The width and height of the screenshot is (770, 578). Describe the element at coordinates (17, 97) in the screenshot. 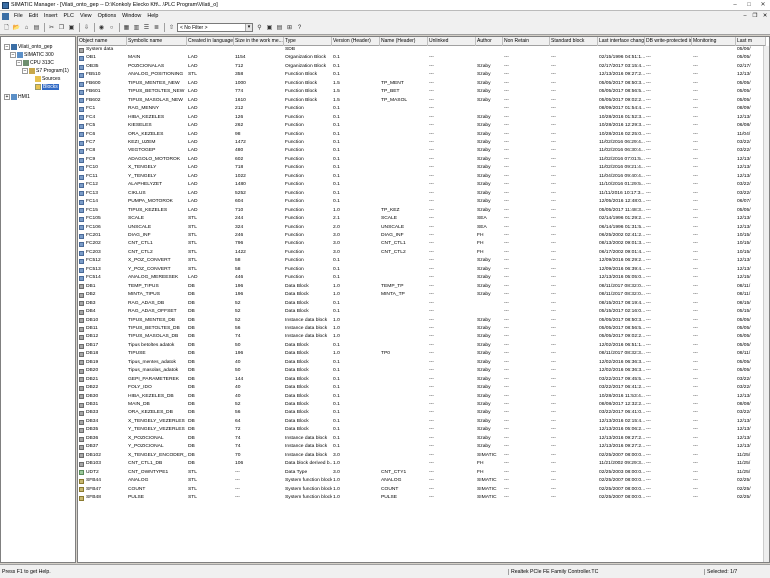

I see `tree-item-hmi1: + HMI1` at that location.